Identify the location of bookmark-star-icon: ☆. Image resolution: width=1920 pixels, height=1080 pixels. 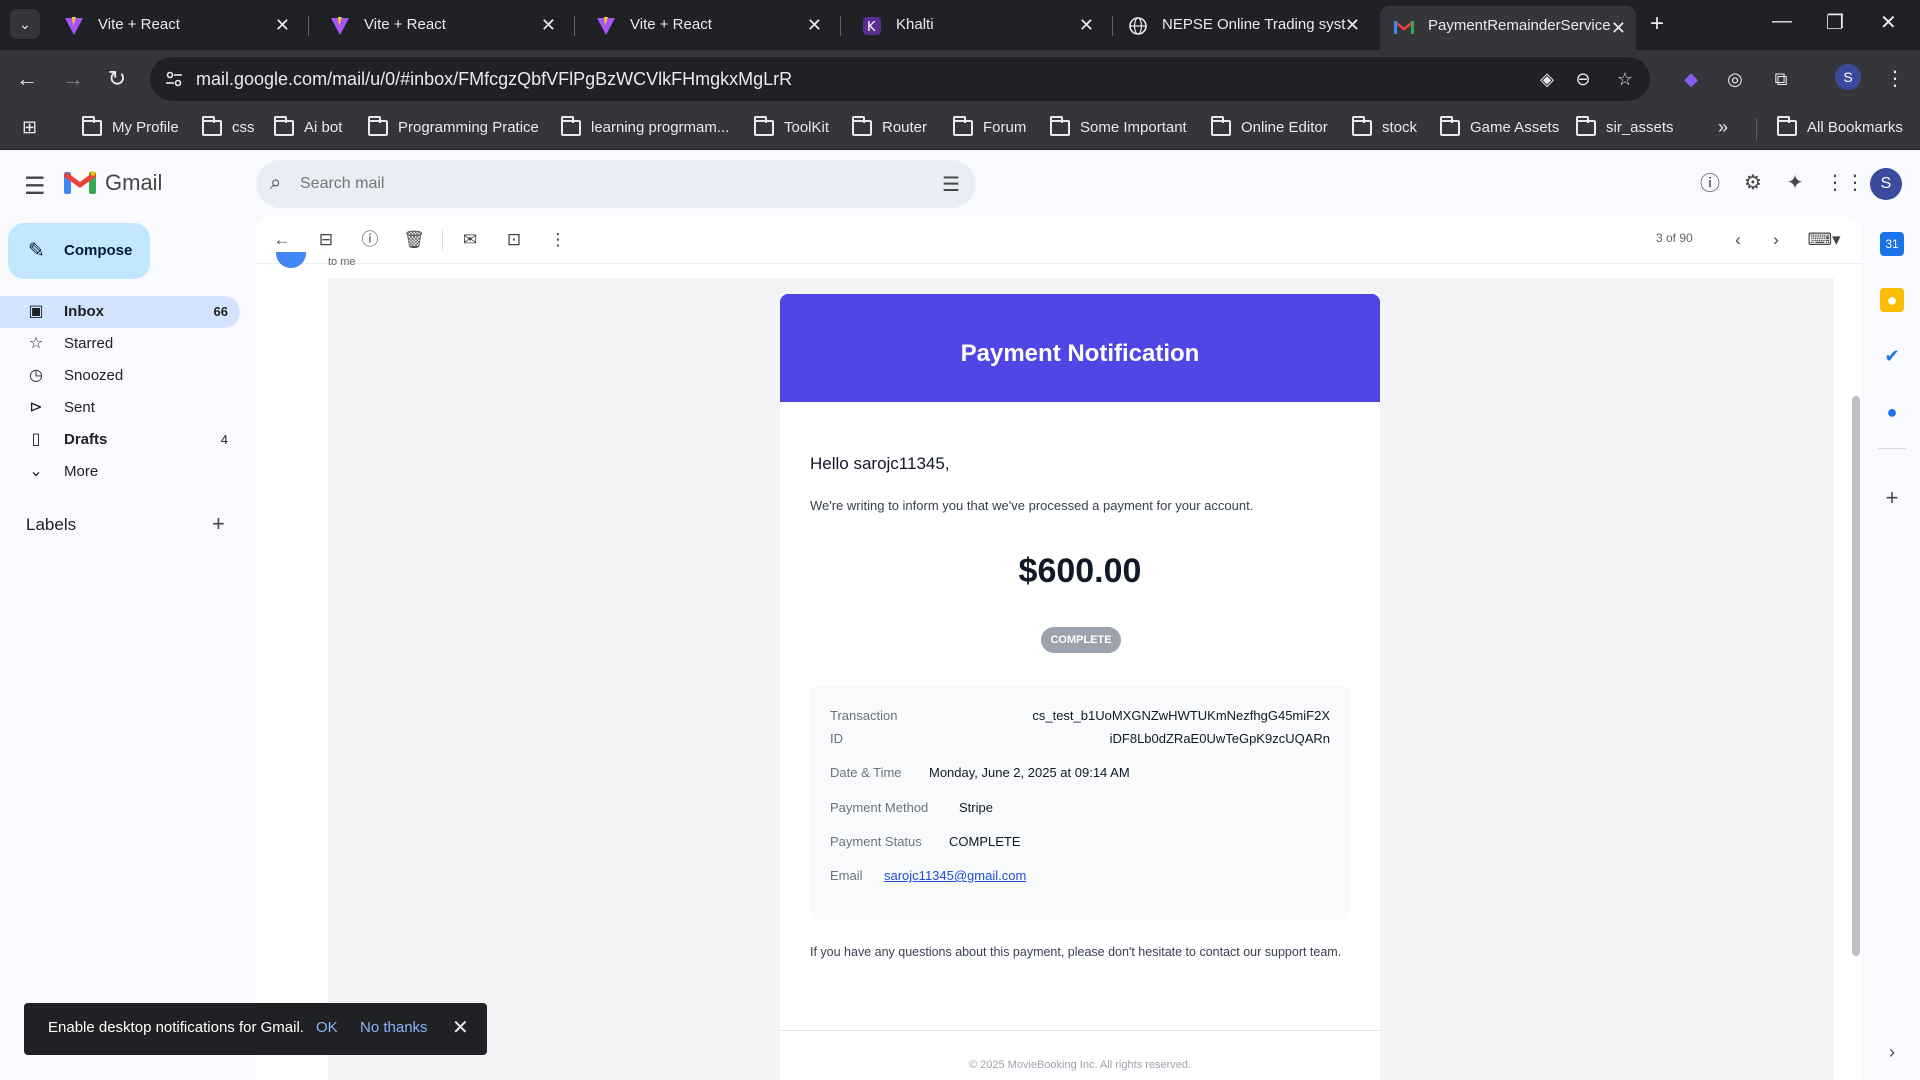
(1625, 79).